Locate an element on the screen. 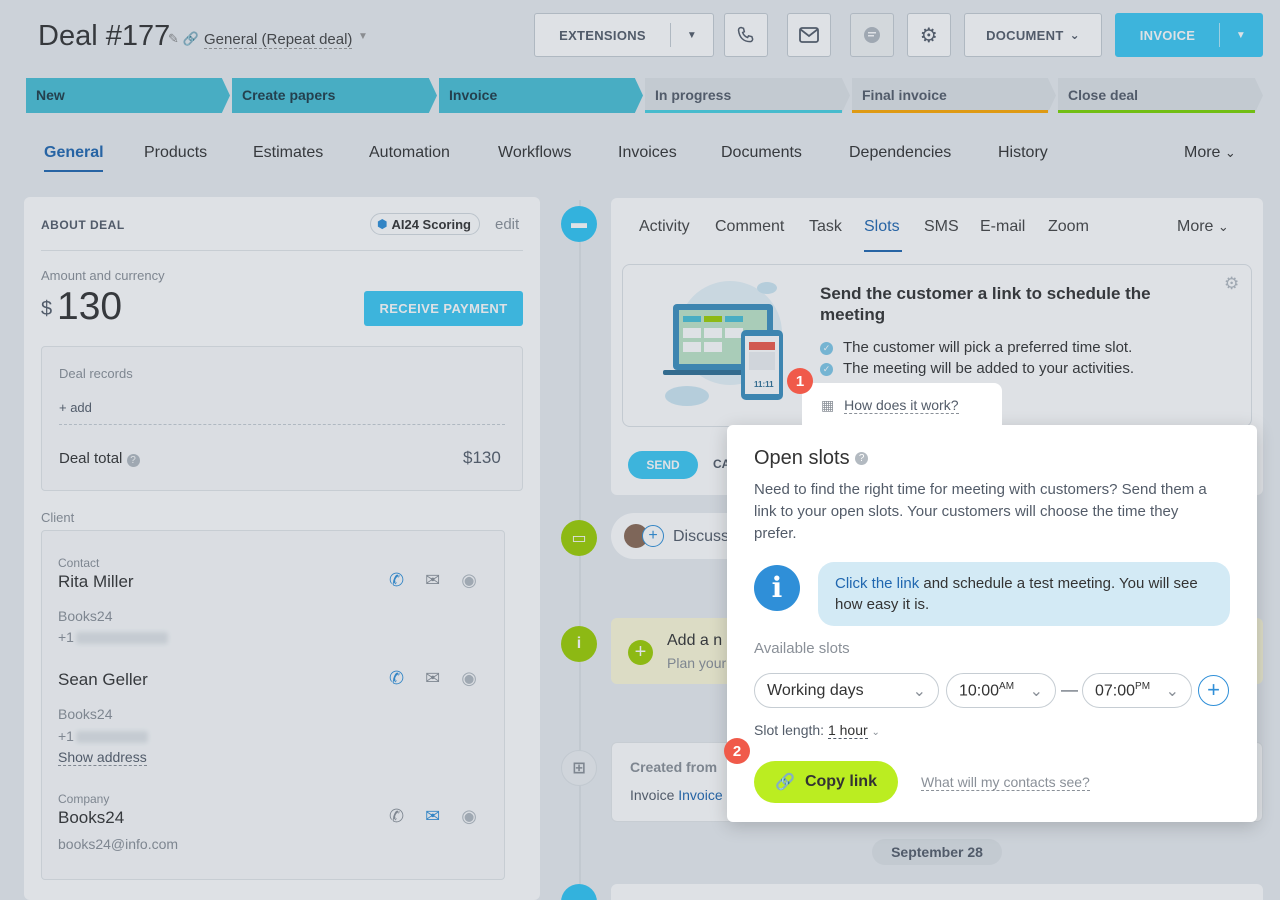 This screenshot has height=900, width=1280. deal-amount: 130 is located at coordinates (90, 306).